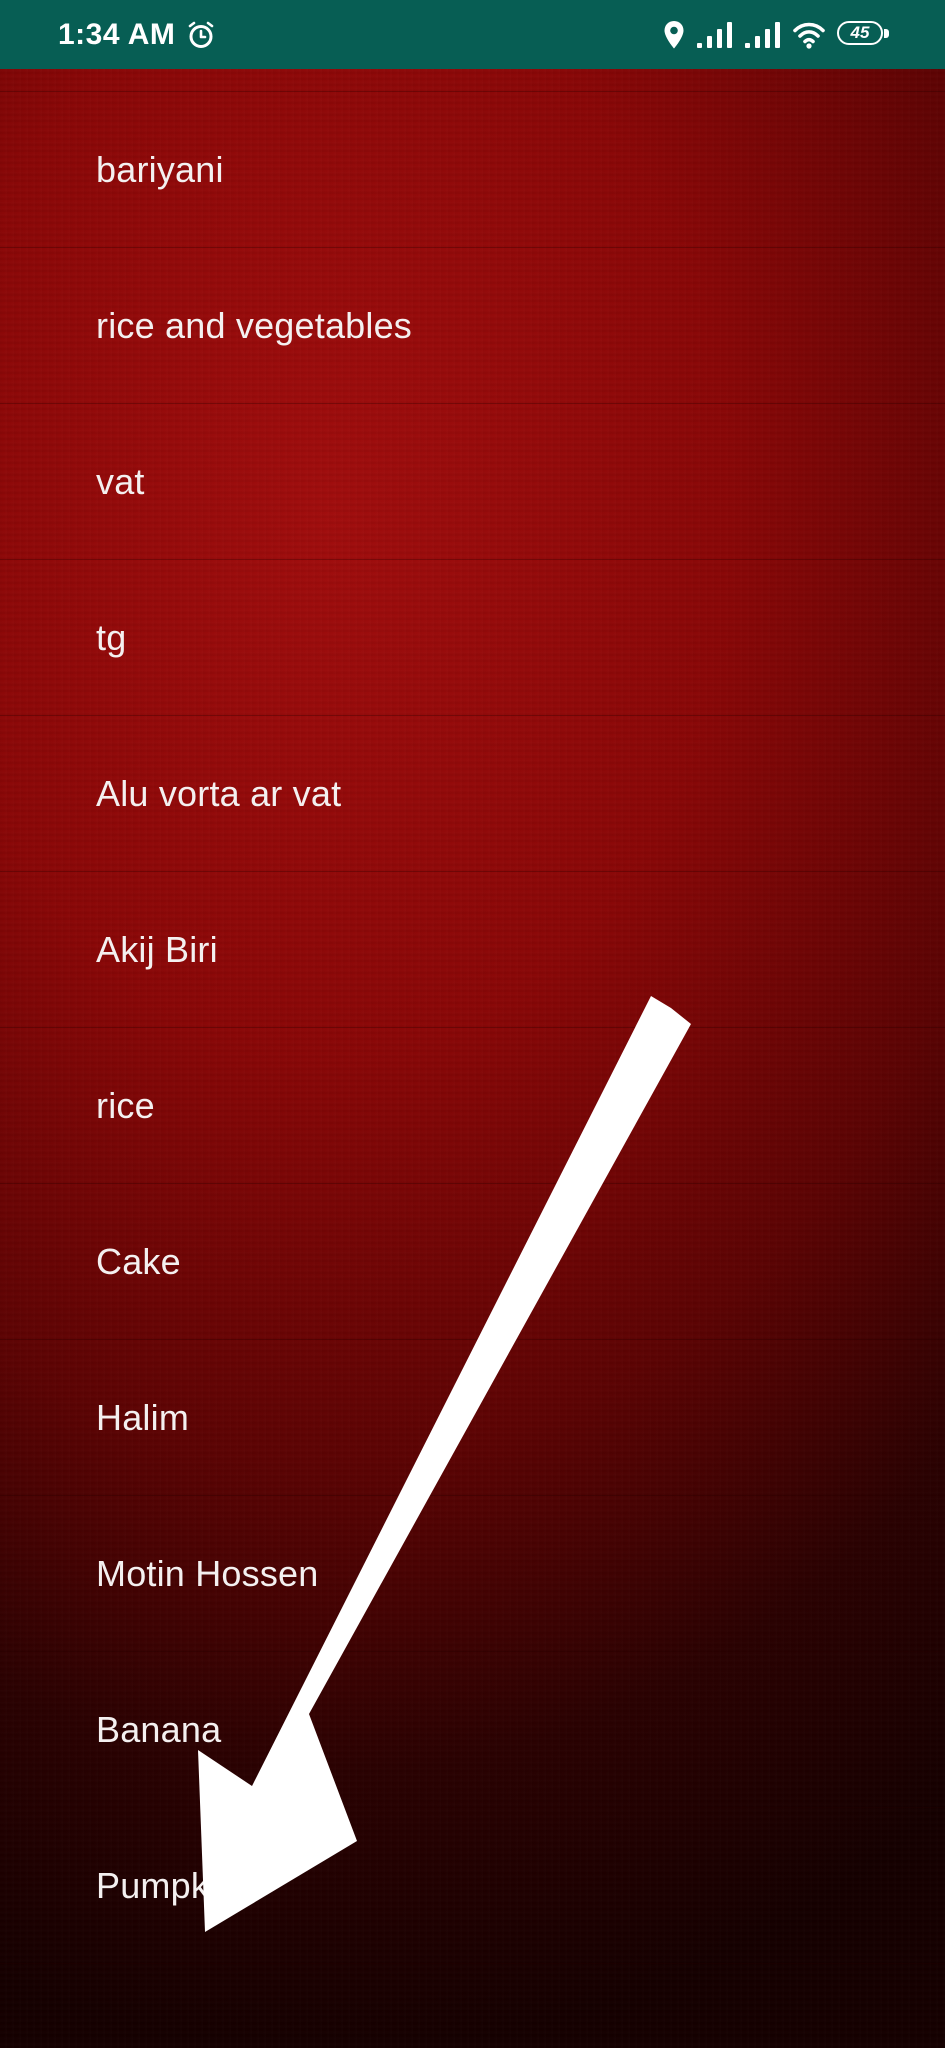 The width and height of the screenshot is (945, 2048). I want to click on list-item-label: Halim, so click(143, 1417).